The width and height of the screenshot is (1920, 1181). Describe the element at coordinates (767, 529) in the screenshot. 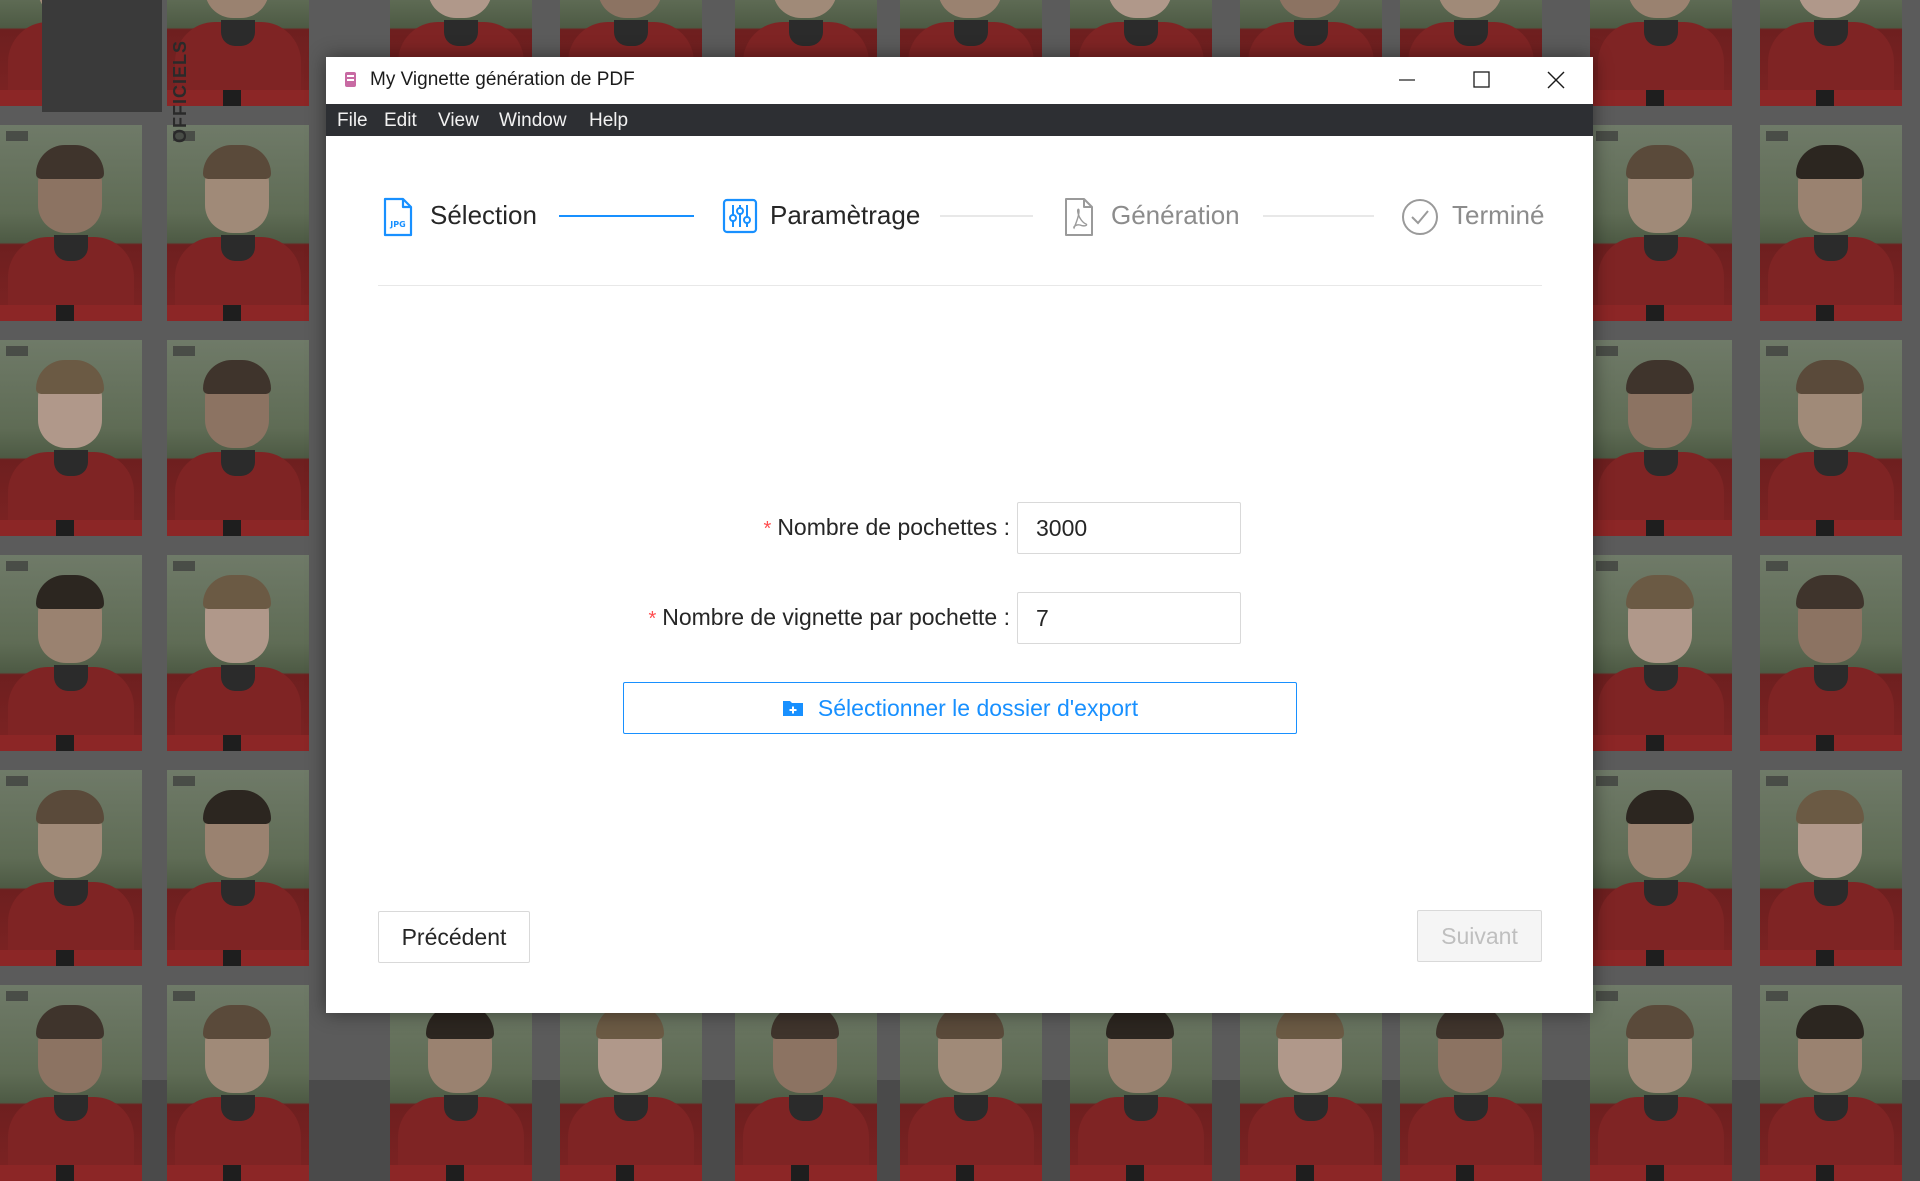

I see `required-mark: *` at that location.